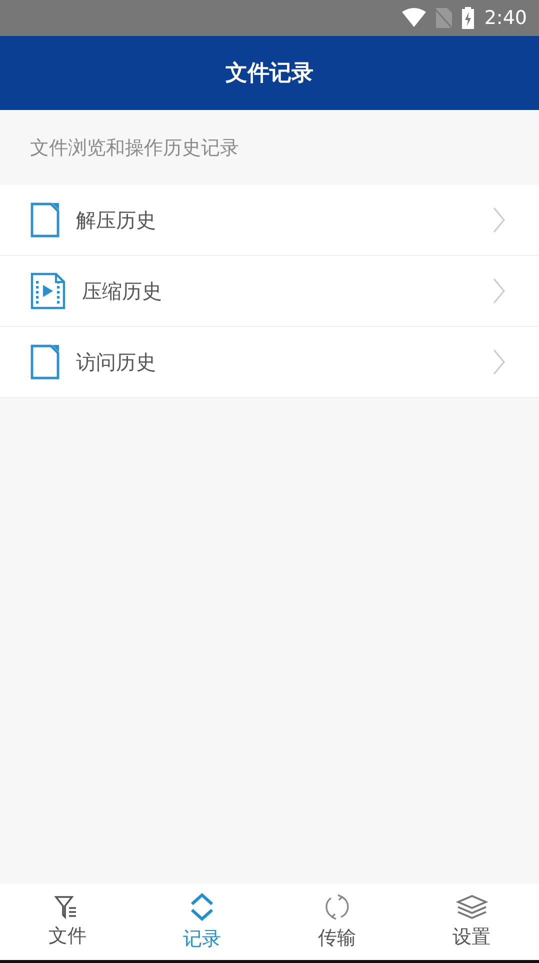  What do you see at coordinates (48, 291) in the screenshot?
I see `video-file-icon` at bounding box center [48, 291].